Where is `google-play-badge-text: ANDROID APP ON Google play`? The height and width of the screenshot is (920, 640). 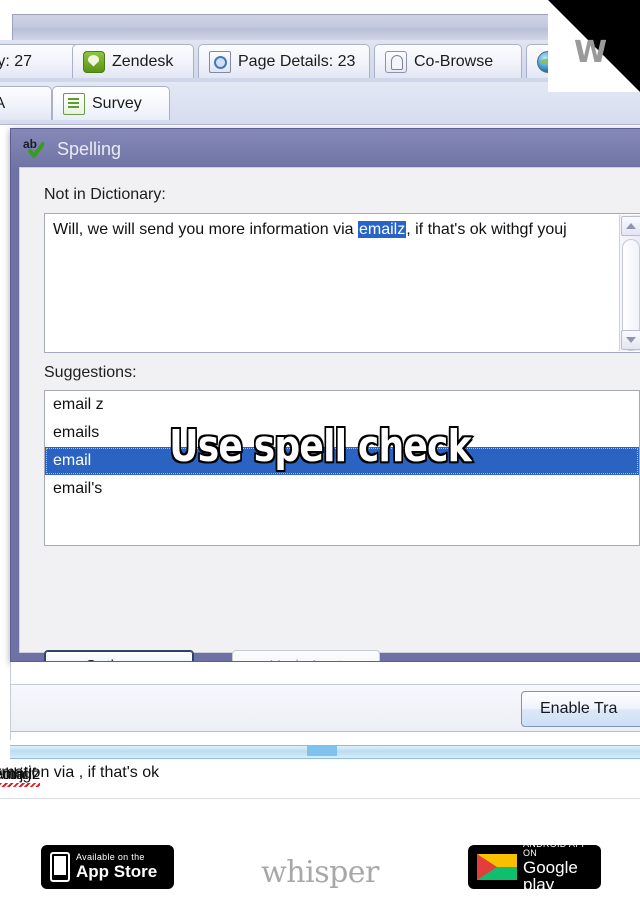 google-play-badge-text: ANDROID APP ON Google play is located at coordinates (562, 866).